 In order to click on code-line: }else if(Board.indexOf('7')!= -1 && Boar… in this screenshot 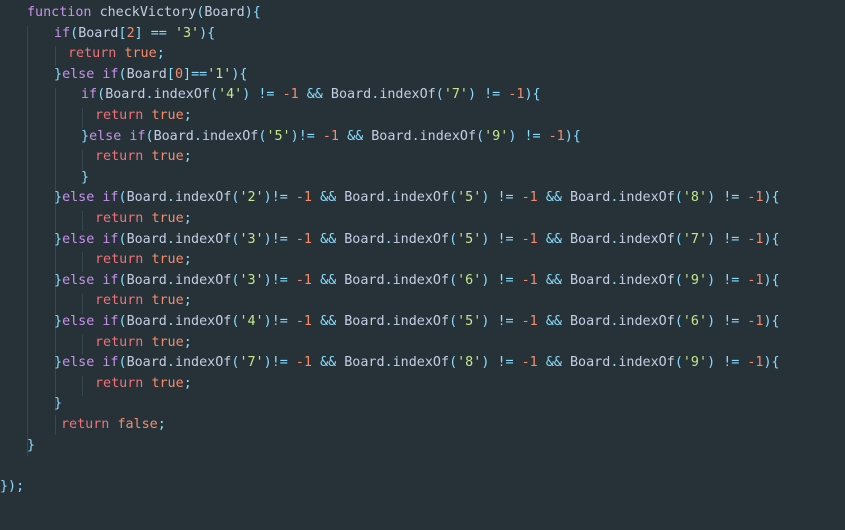, I will do `click(417, 363)`.